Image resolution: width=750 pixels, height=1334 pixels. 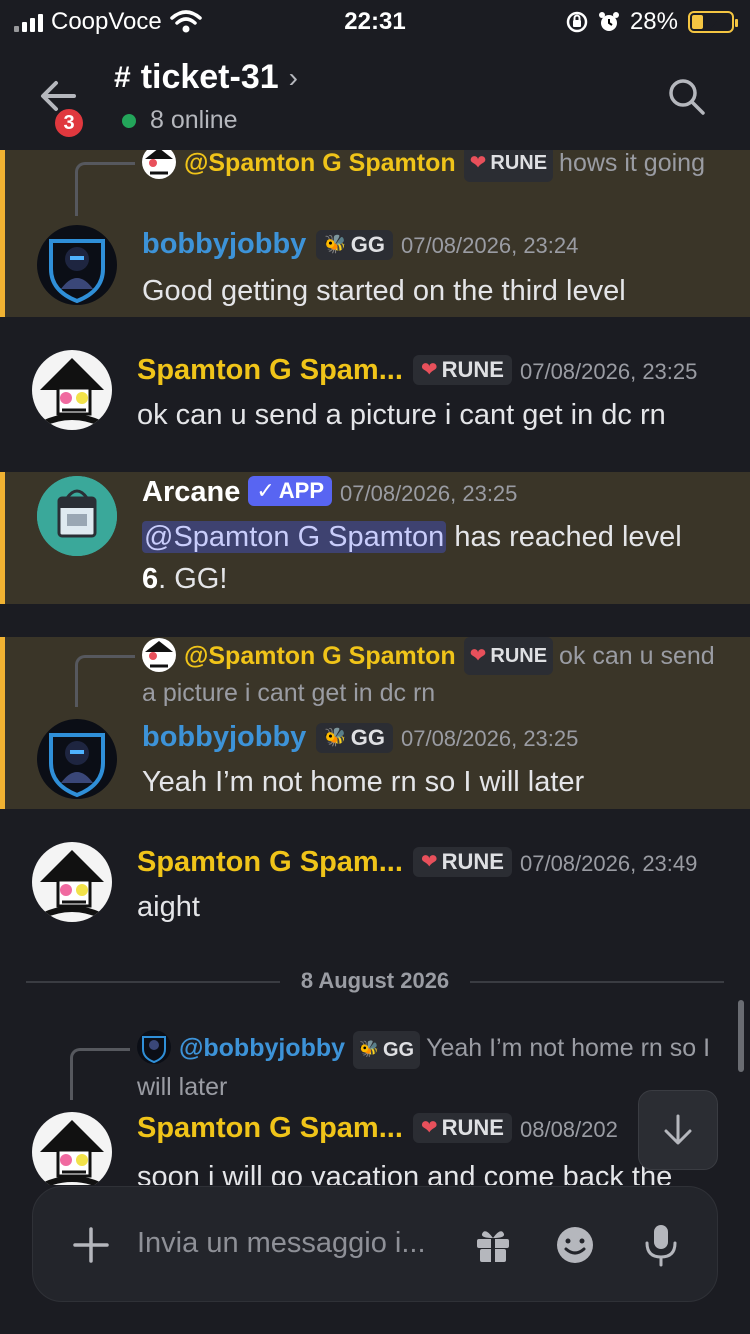 I want to click on channel-header: 3 # ticket-31 › 8 online, so click(x=375, y=97).